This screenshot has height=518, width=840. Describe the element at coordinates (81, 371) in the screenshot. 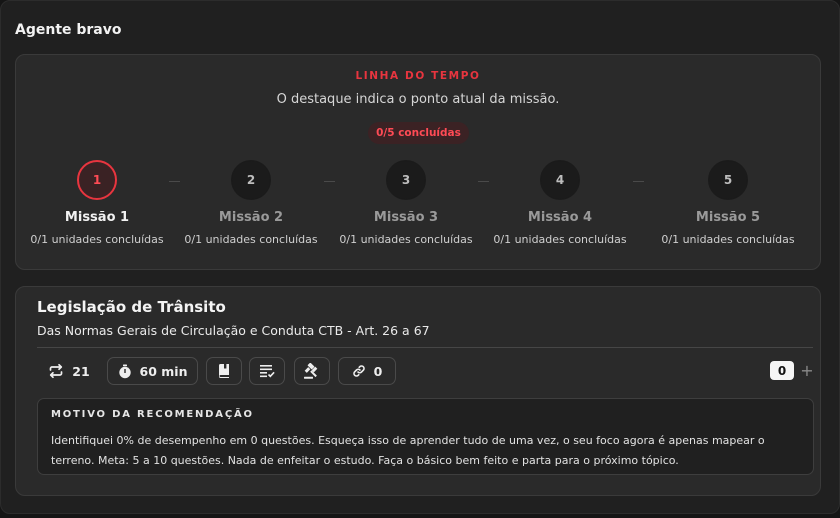

I see `repeat-count-value: 21` at that location.